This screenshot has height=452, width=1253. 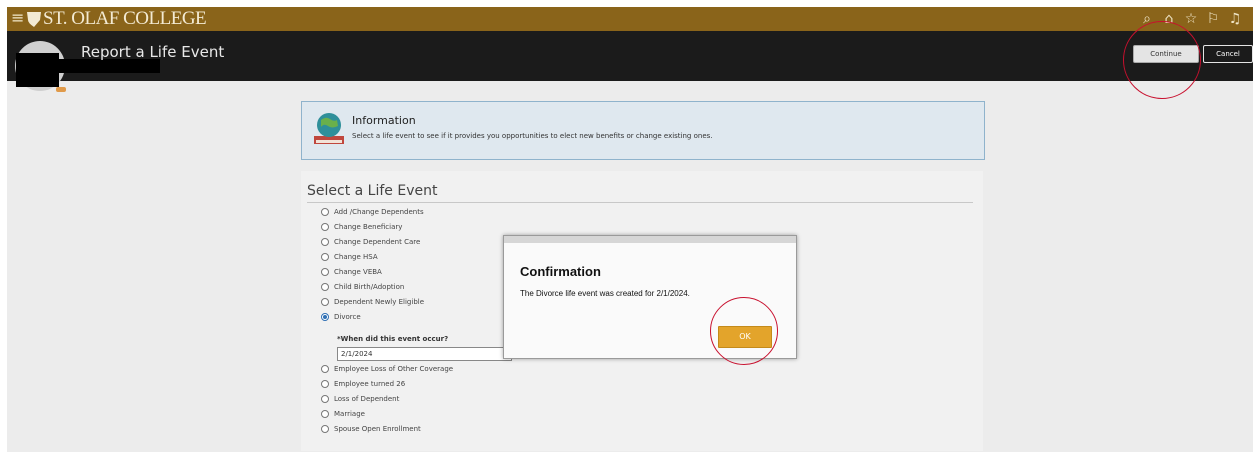 What do you see at coordinates (1235, 19) in the screenshot?
I see `bell-icon: ♫` at bounding box center [1235, 19].